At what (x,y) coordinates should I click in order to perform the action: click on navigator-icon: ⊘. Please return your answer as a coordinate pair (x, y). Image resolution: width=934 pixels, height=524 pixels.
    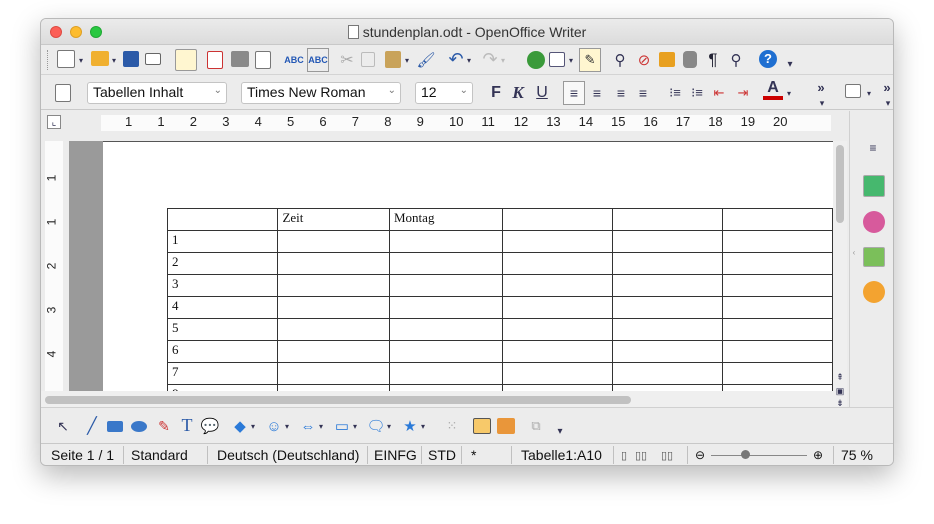
    Looking at the image, I should click on (644, 60).